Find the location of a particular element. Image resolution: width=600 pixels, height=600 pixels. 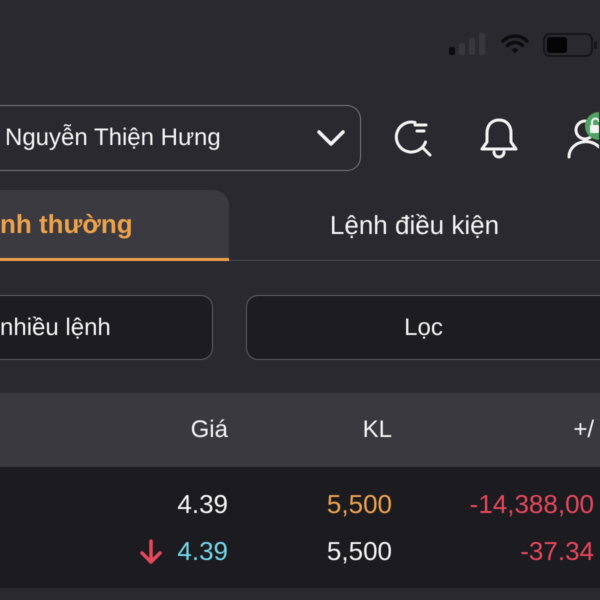

user-icon is located at coordinates (583, 138).